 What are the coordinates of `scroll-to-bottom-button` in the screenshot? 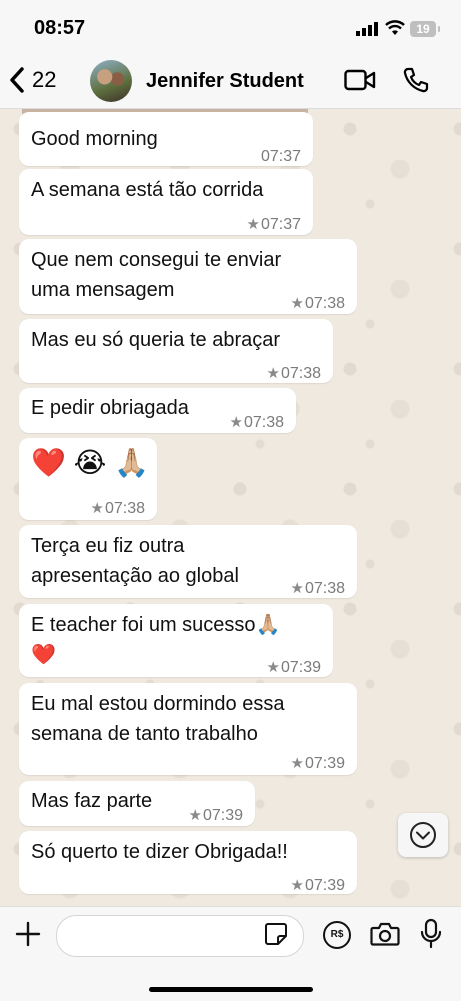 It's located at (423, 835).